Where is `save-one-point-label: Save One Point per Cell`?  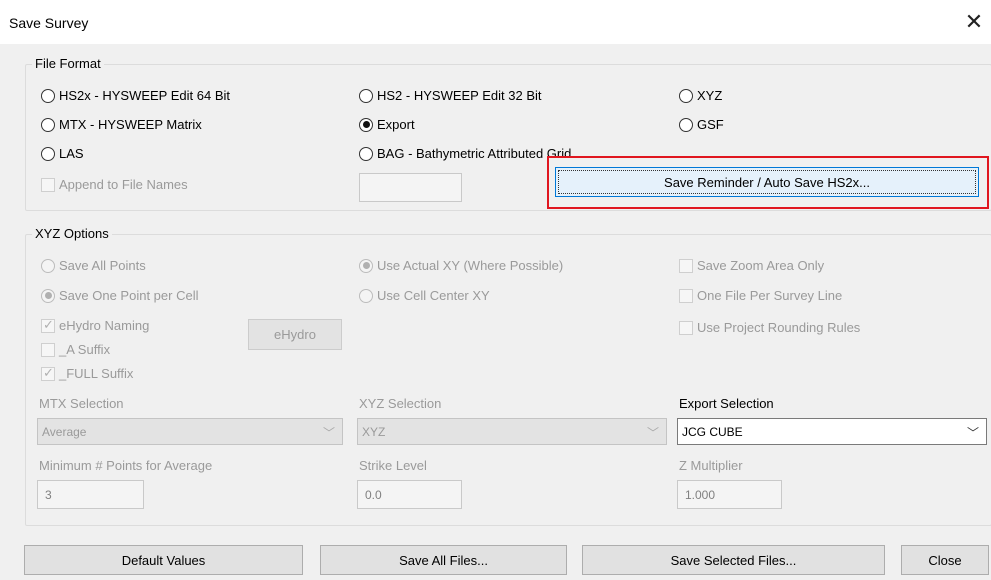 save-one-point-label: Save One Point per Cell is located at coordinates (129, 295).